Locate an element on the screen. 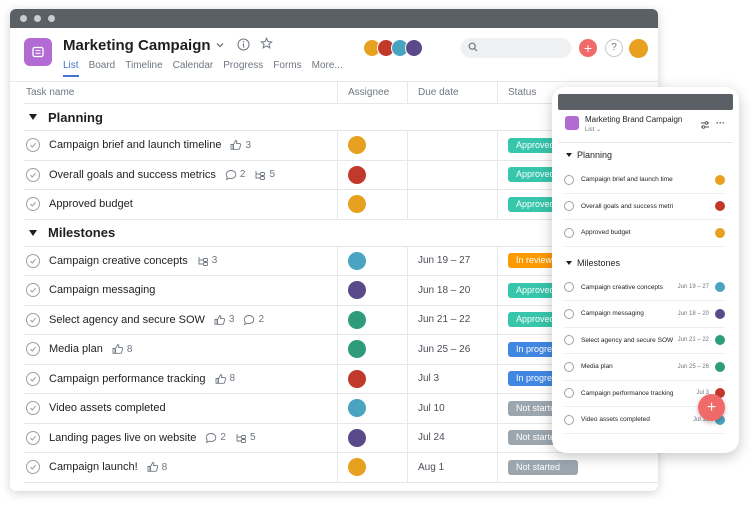  due-date-cell: Jun 19 – 27 is located at coordinates (452, 260).